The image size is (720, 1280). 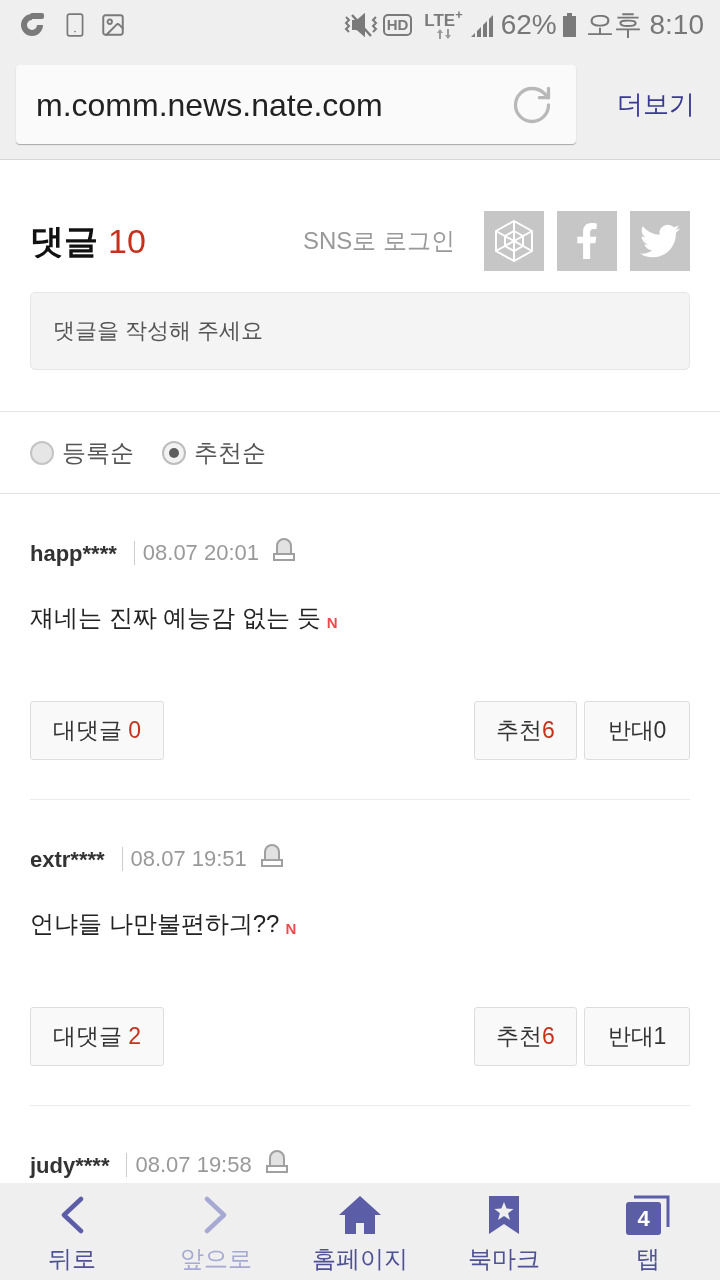 I want to click on address-field: m.comm.news.nate.com, so click(x=296, y=104).